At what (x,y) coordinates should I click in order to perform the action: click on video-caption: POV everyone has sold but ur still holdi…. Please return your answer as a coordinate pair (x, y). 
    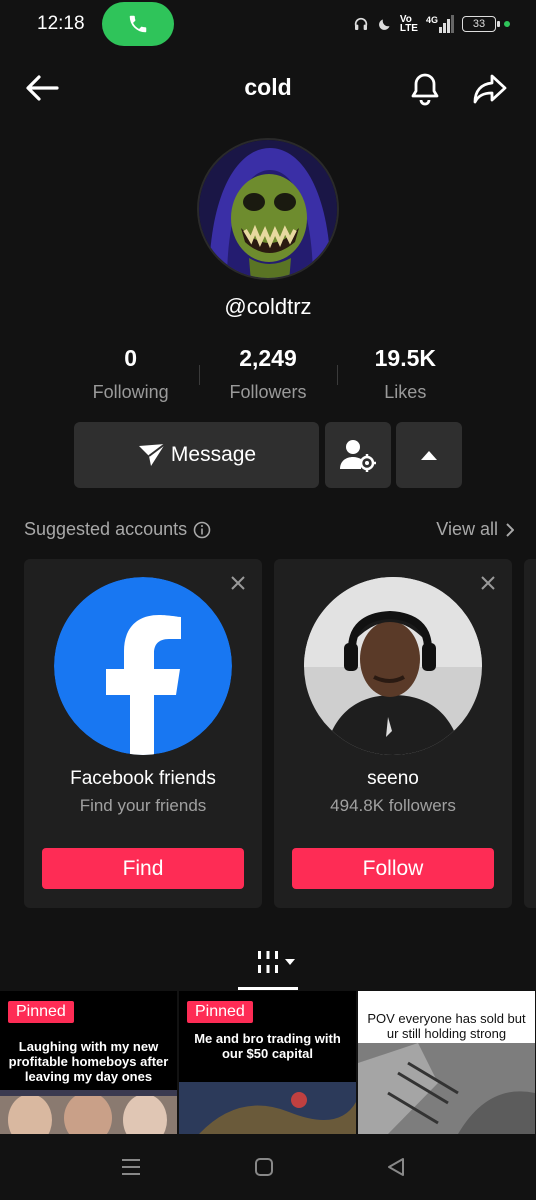
    Looking at the image, I should click on (446, 1026).